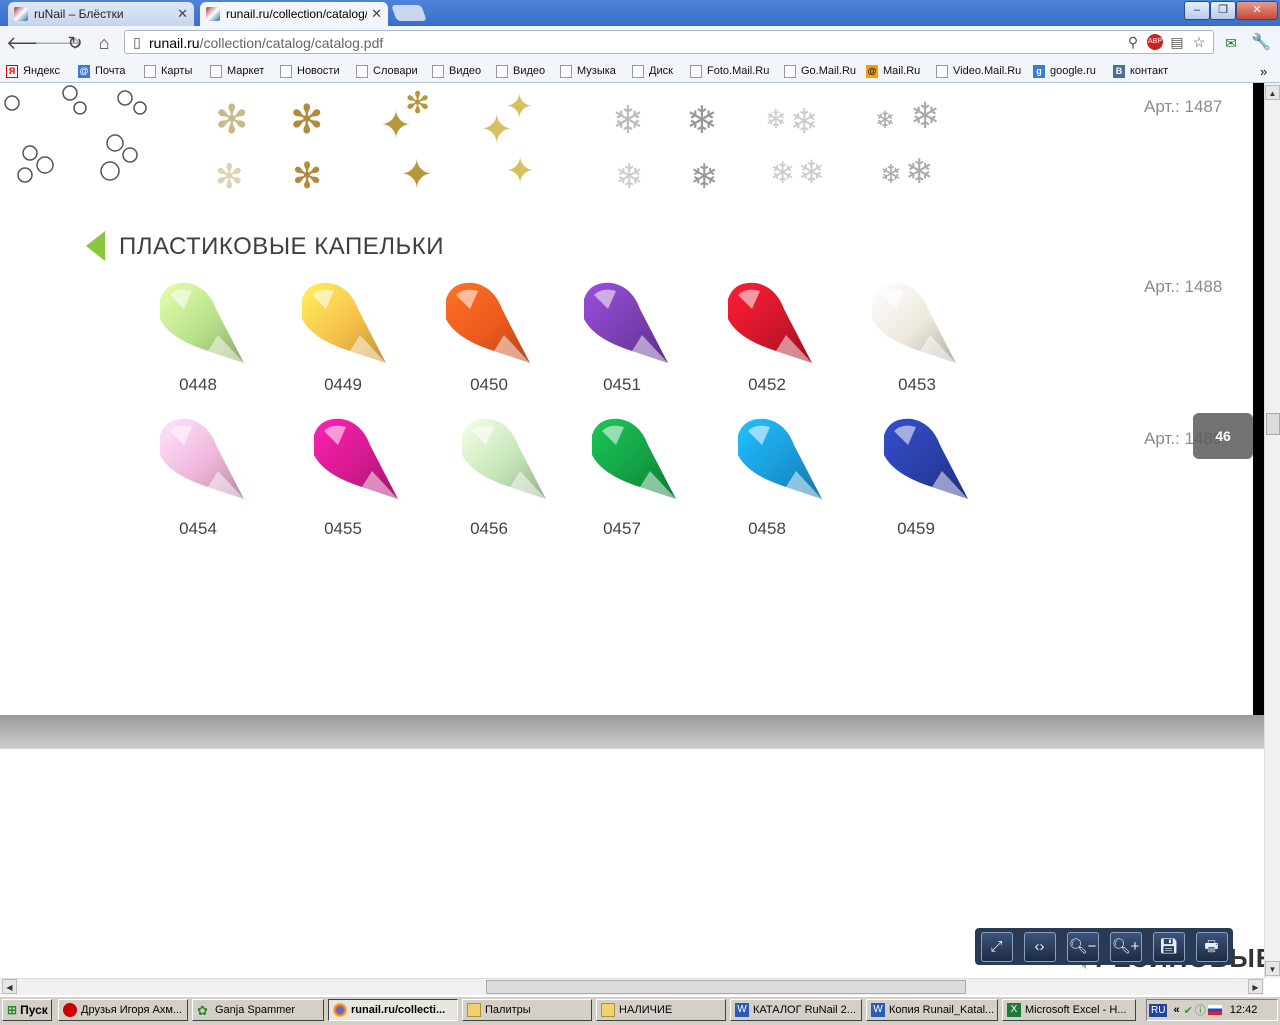 This screenshot has height=1025, width=1280. What do you see at coordinates (409, 13) in the screenshot?
I see `new-tab-button` at bounding box center [409, 13].